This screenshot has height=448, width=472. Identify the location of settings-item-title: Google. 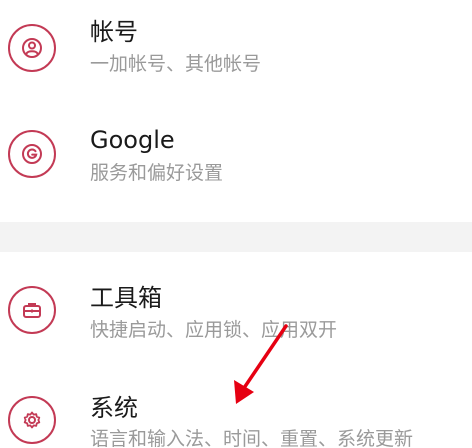
(132, 140).